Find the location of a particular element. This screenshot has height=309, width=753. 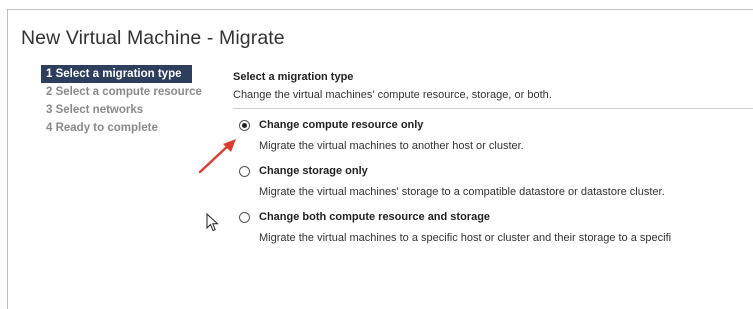

radio-compute-and-storage is located at coordinates (244, 217).